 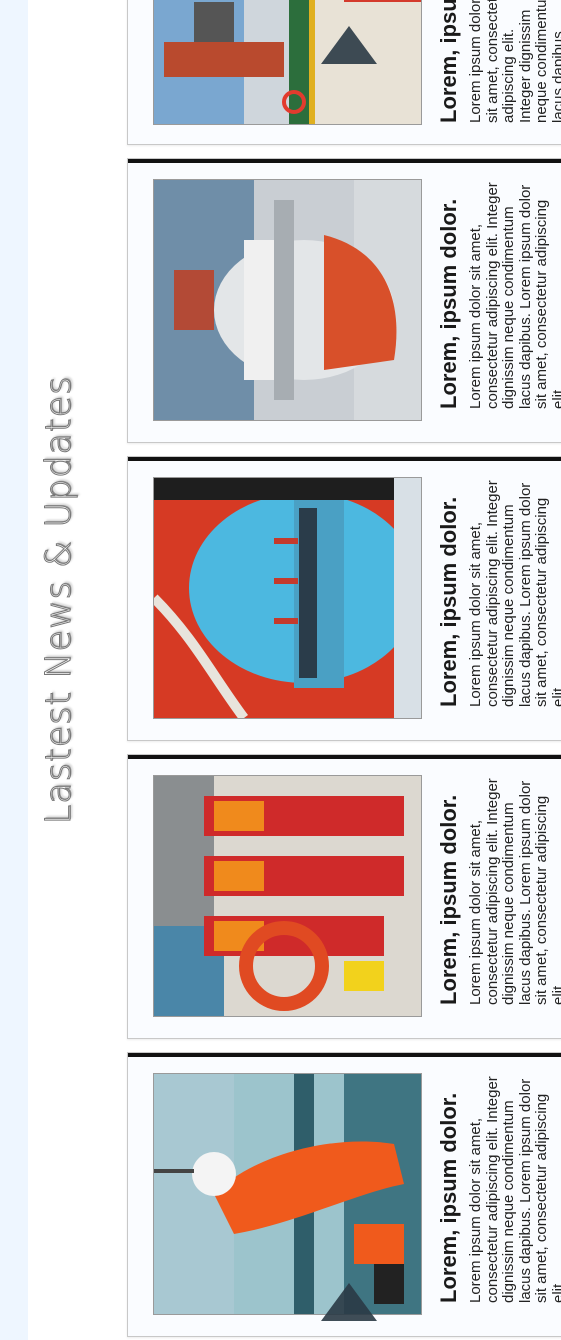 I want to click on lifeboat-image, so click(x=287, y=300).